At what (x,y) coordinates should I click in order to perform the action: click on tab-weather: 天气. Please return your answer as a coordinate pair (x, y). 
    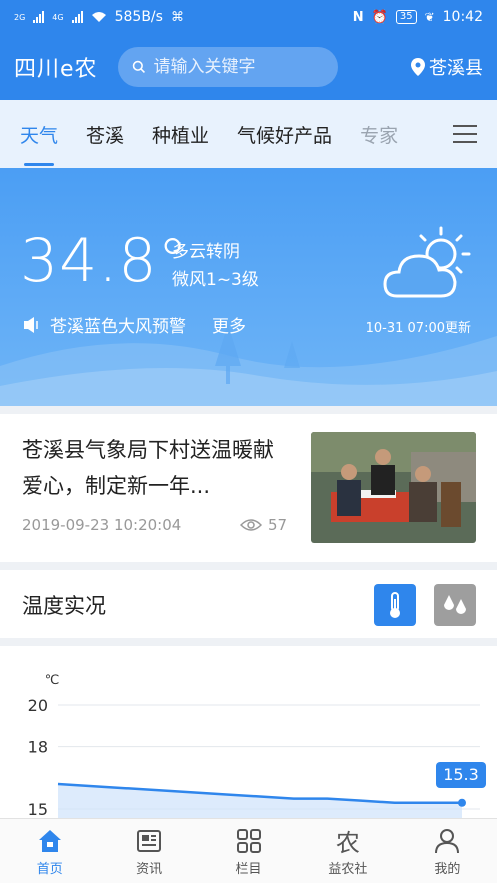
    Looking at the image, I should click on (39, 134).